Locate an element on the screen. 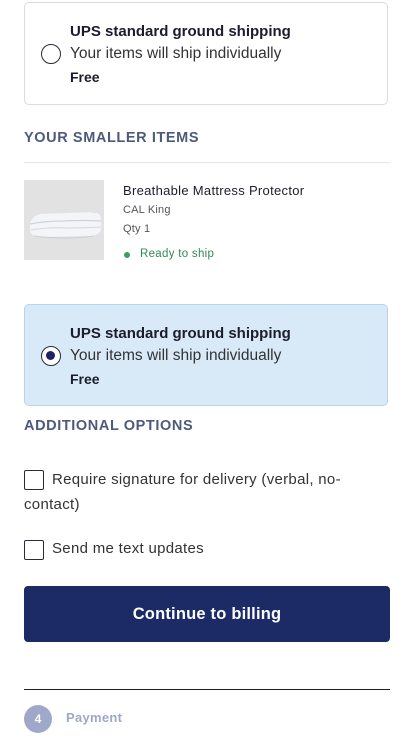  product-quantity: Qty 1 is located at coordinates (137, 229).